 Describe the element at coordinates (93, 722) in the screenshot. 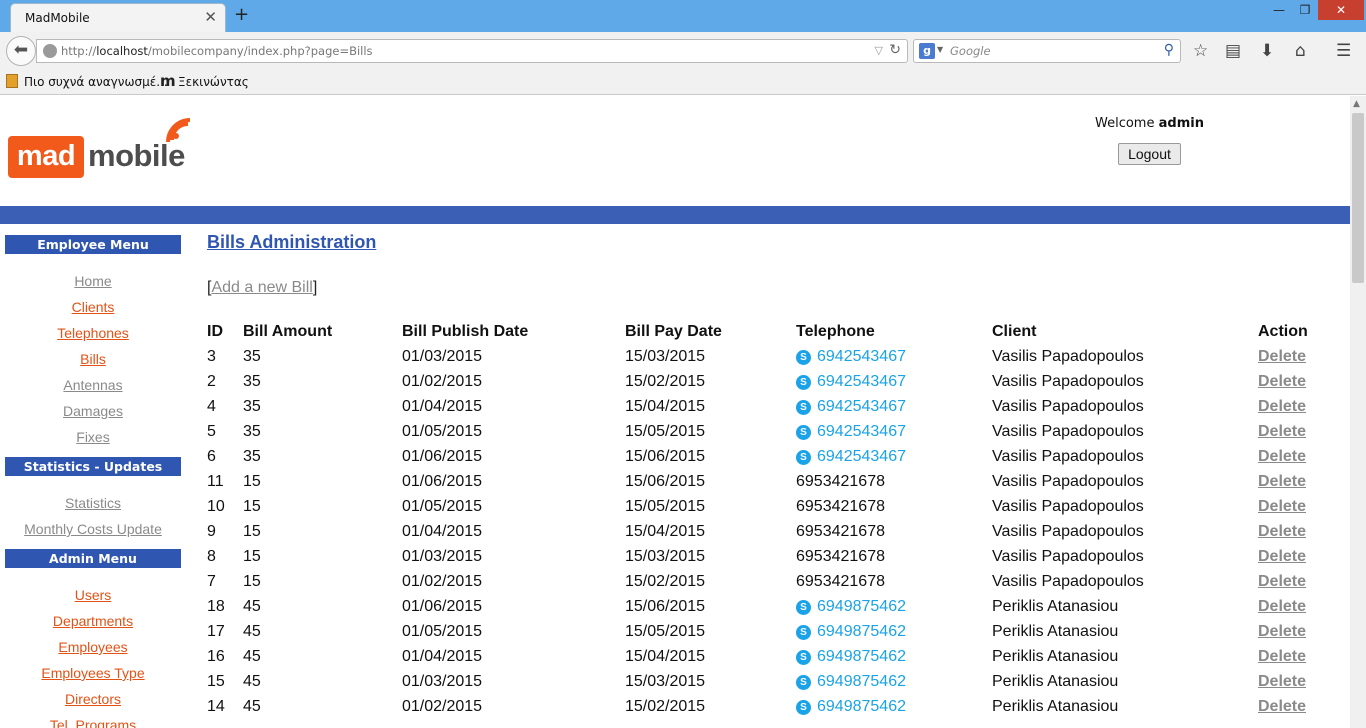

I see `sidebar-item-tel-programs: Tel. Programs` at that location.